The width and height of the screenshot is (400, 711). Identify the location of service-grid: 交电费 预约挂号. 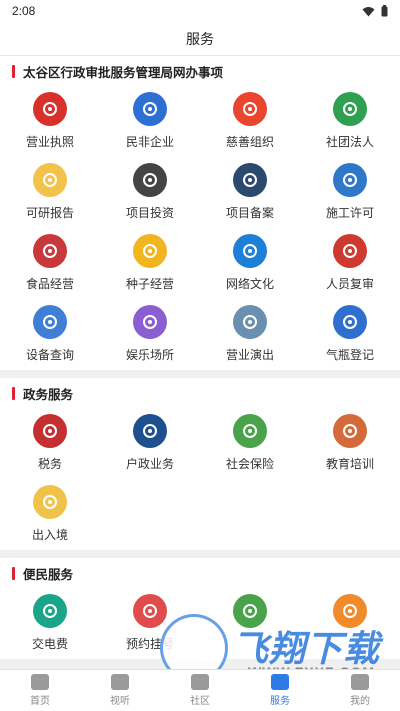
(200, 623).